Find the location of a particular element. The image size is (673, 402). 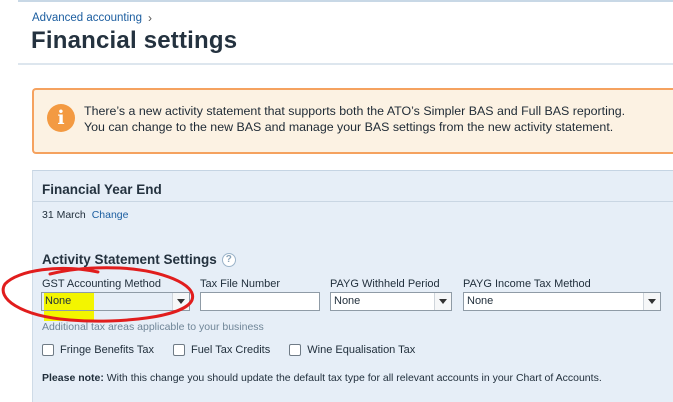

gst-method-select: None is located at coordinates (115, 301).